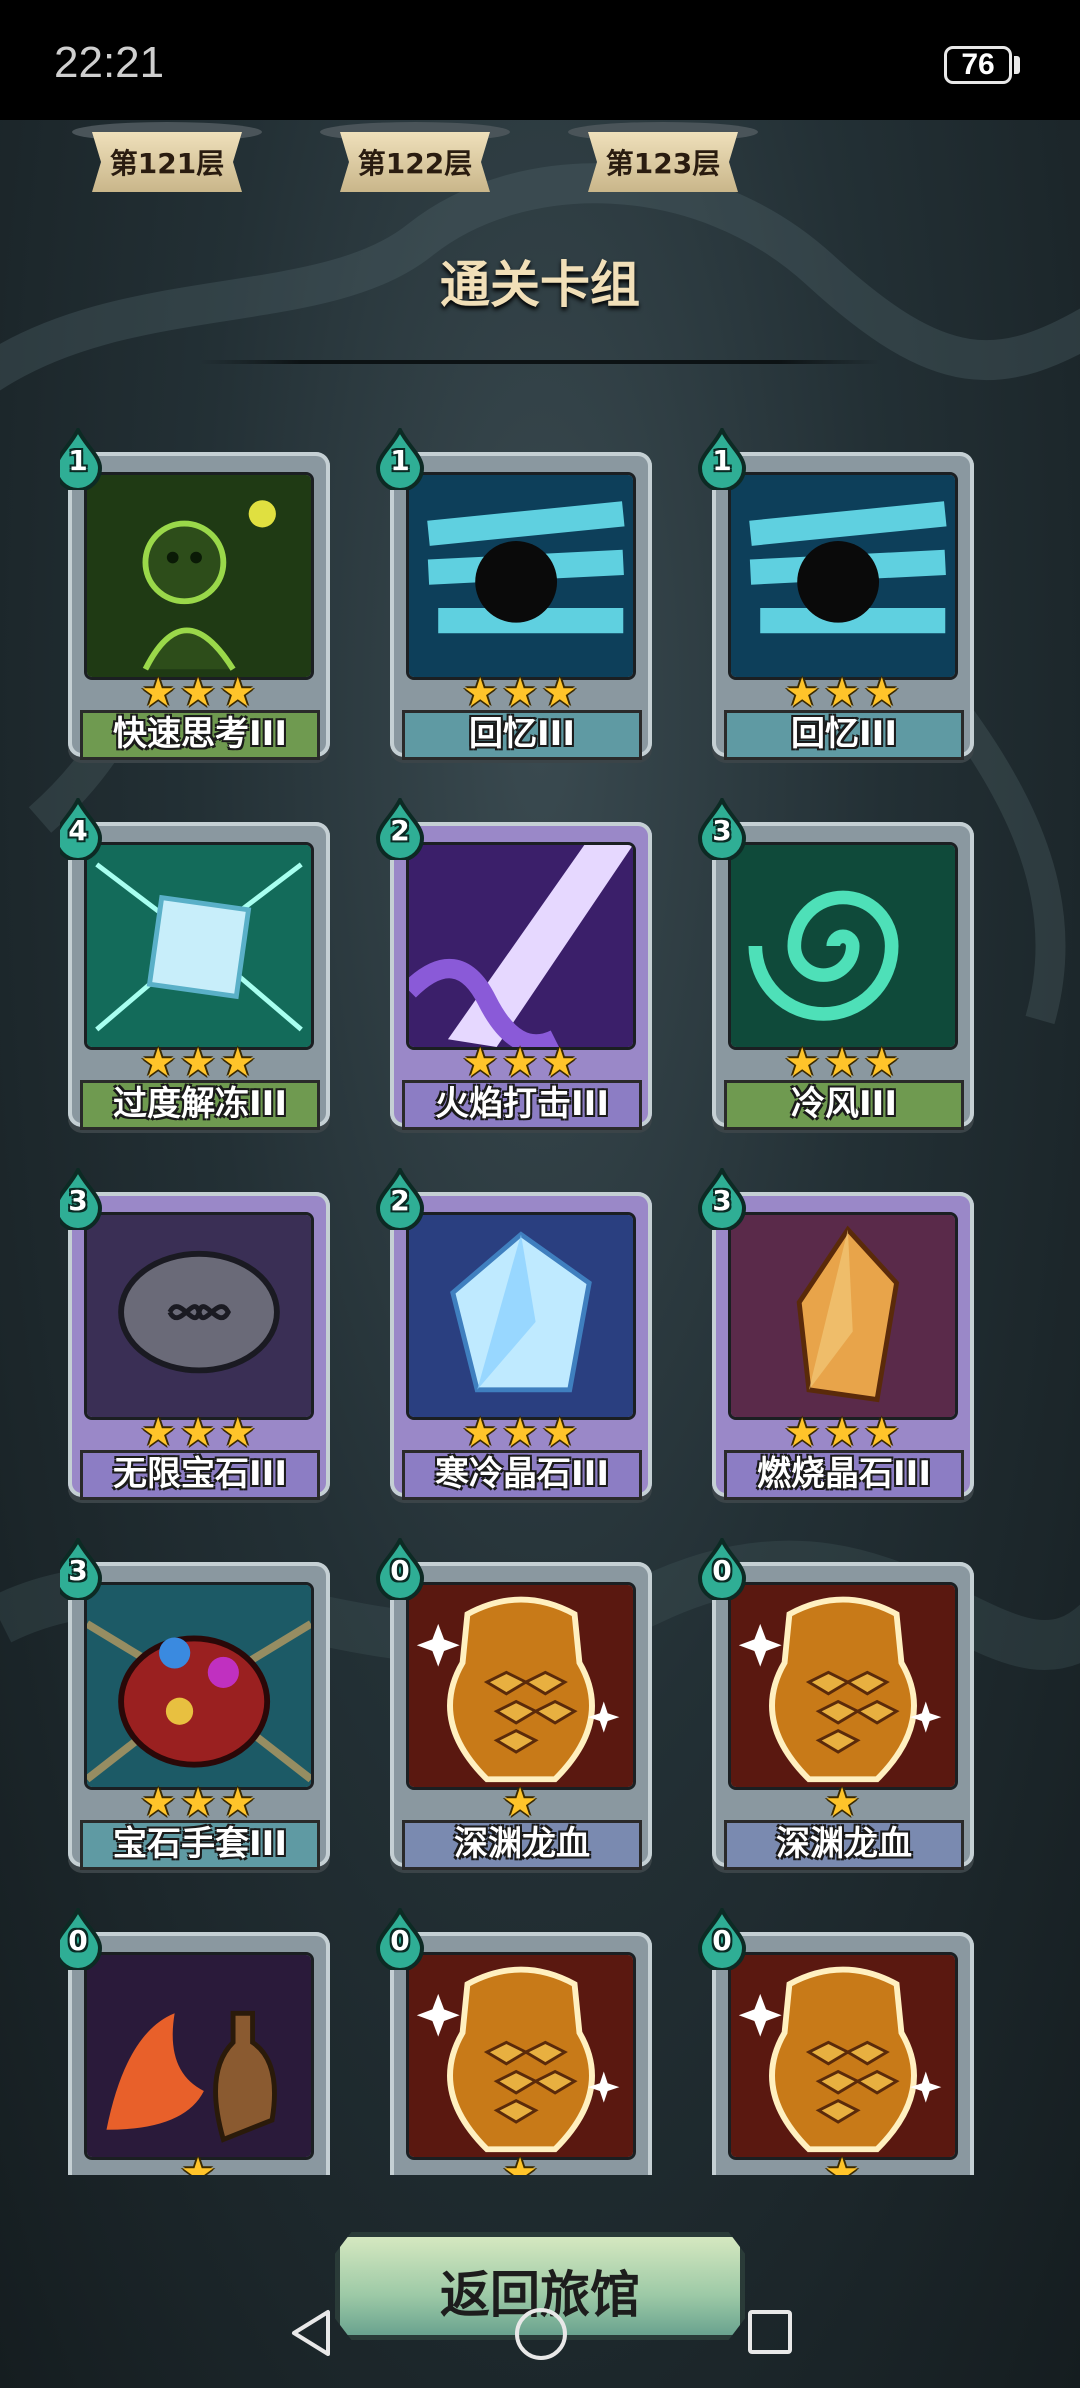 The image size is (1080, 2388). I want to click on deck-card: ★★★ 冷风III 3, so click(838, 962).